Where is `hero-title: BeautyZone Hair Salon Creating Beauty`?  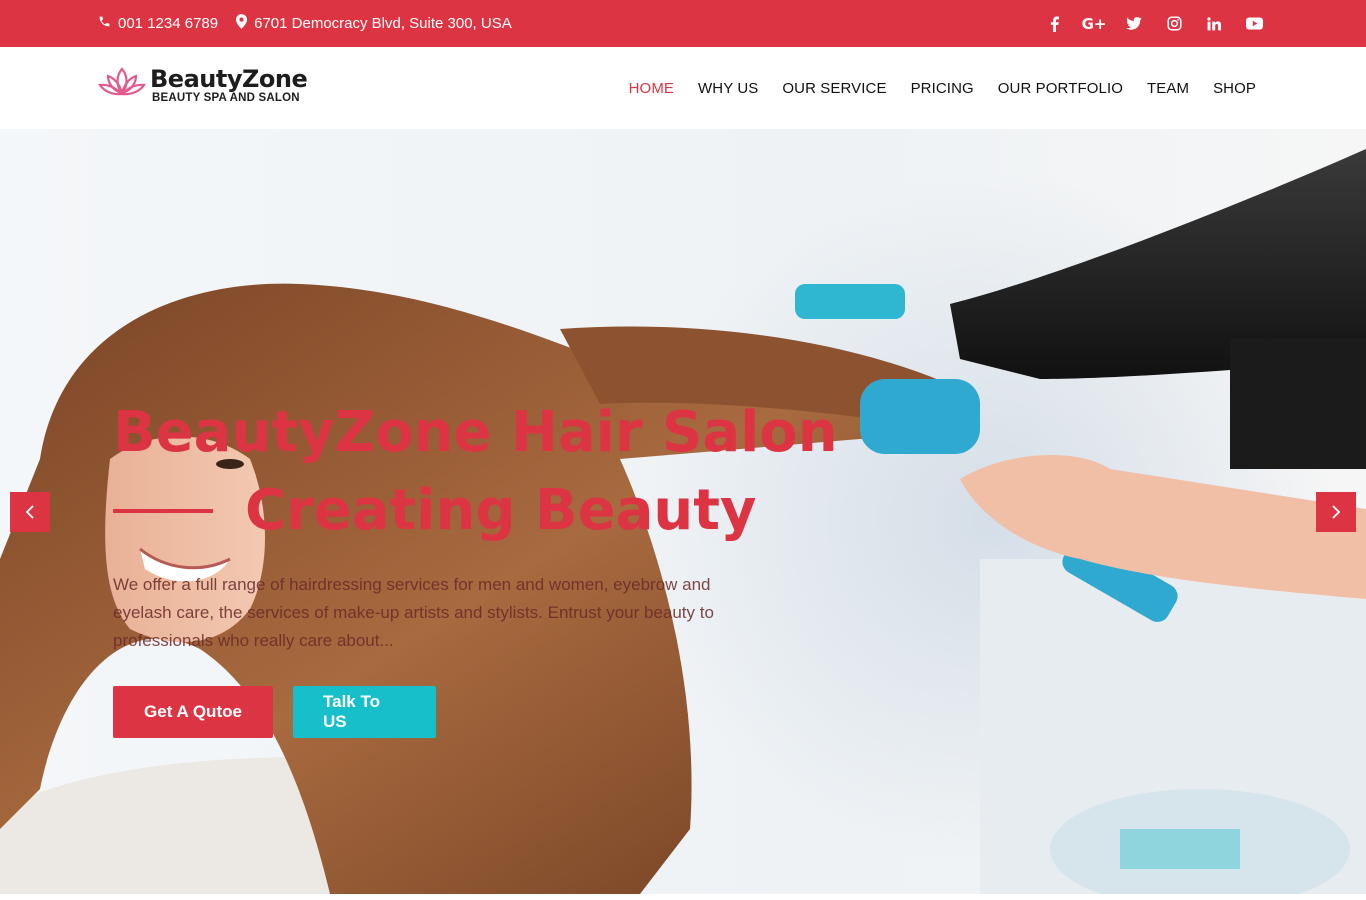
hero-title: BeautyZone Hair Salon Creating Beauty is located at coordinates (493, 472).